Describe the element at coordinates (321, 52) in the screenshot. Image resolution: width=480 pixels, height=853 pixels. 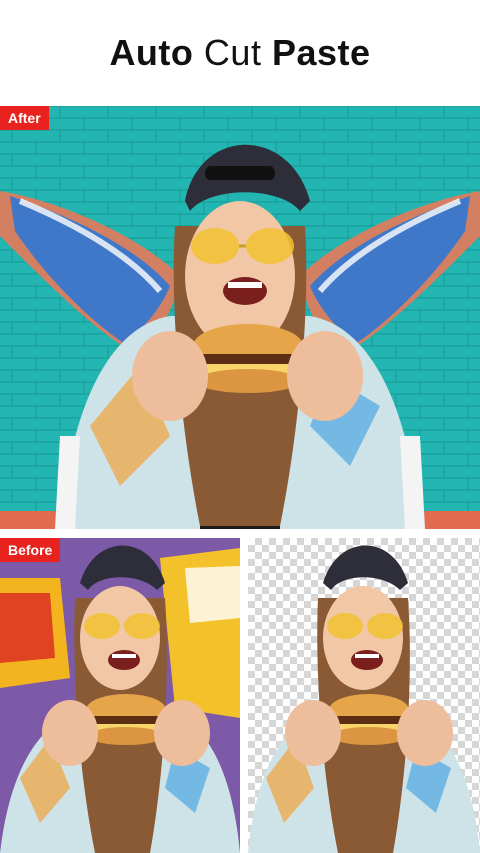
I see `title-word-3: Paste` at that location.